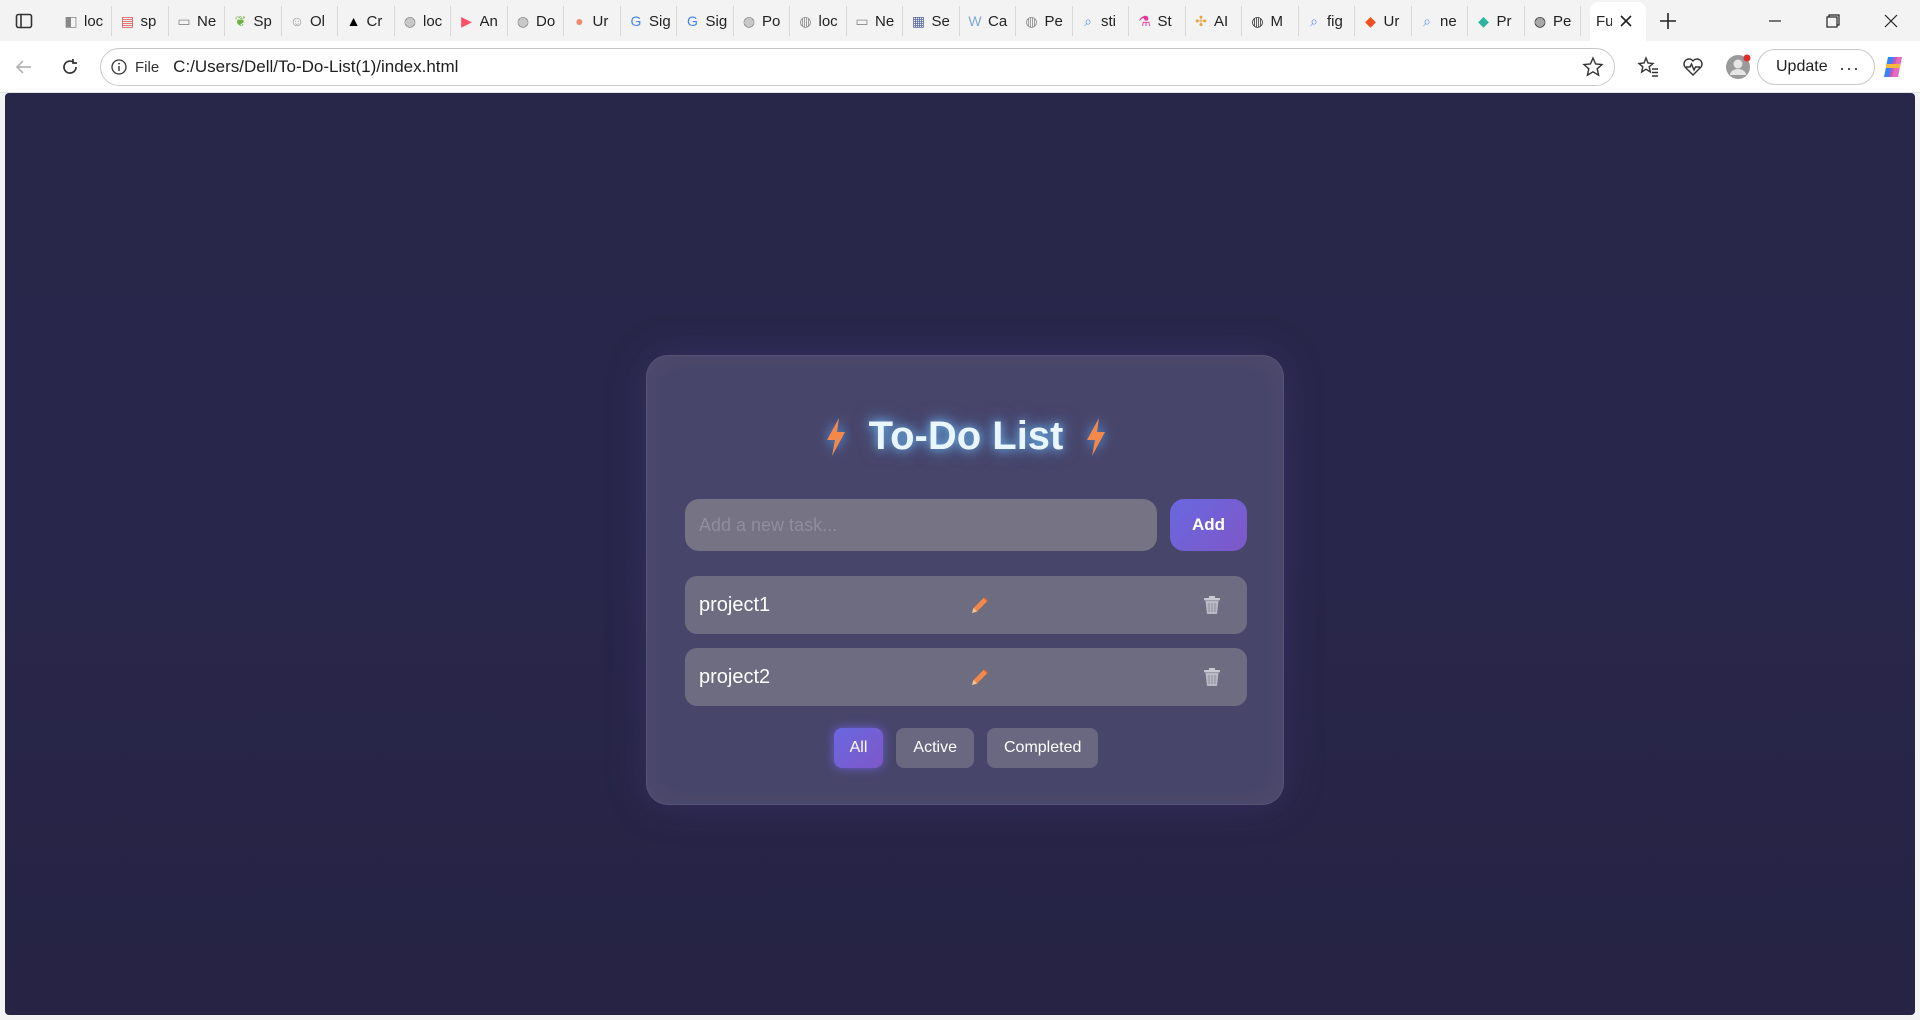  I want to click on tab-label: Do, so click(546, 21).